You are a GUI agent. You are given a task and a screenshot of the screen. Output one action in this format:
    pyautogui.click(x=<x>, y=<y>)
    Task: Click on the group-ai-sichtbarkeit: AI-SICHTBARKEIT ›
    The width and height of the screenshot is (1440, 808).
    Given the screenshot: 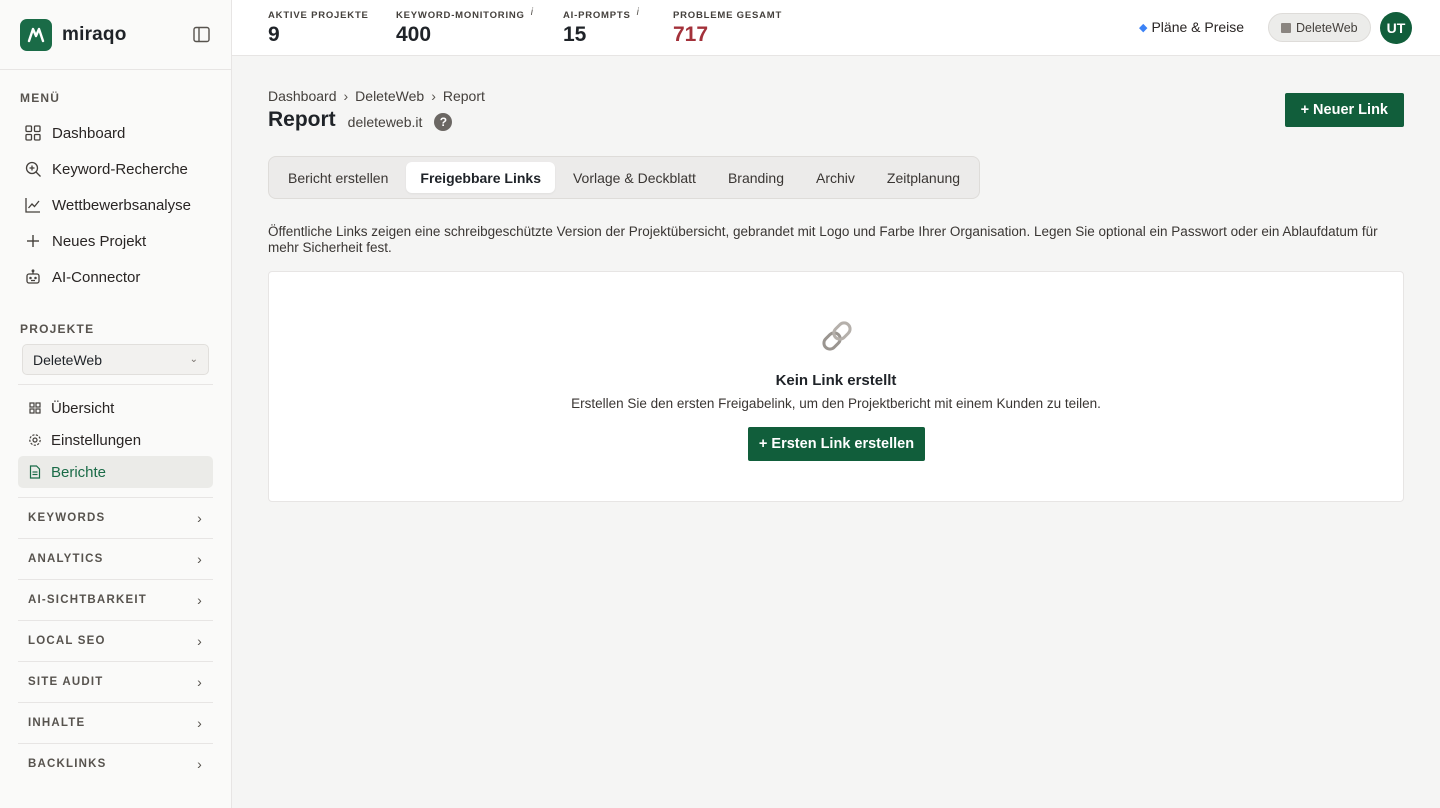 What is the action you would take?
    pyautogui.click(x=115, y=599)
    